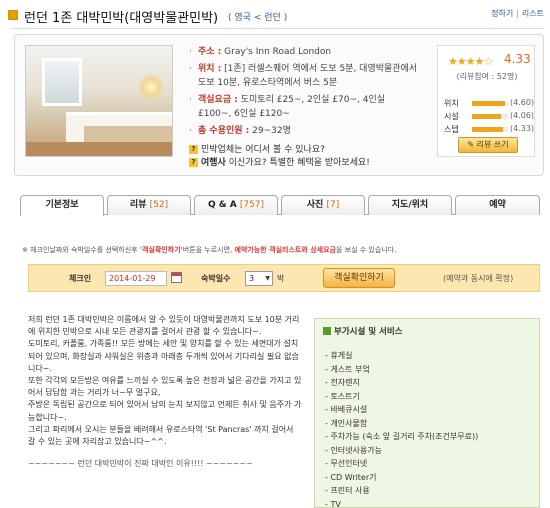 Image resolution: width=550 pixels, height=508 pixels. I want to click on list-item: TV, so click(401, 503).